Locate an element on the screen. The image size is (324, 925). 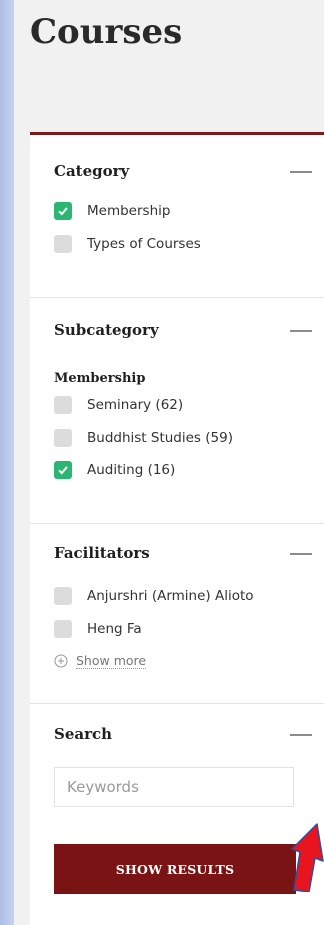
plus-circle-icon is located at coordinates (61, 661).